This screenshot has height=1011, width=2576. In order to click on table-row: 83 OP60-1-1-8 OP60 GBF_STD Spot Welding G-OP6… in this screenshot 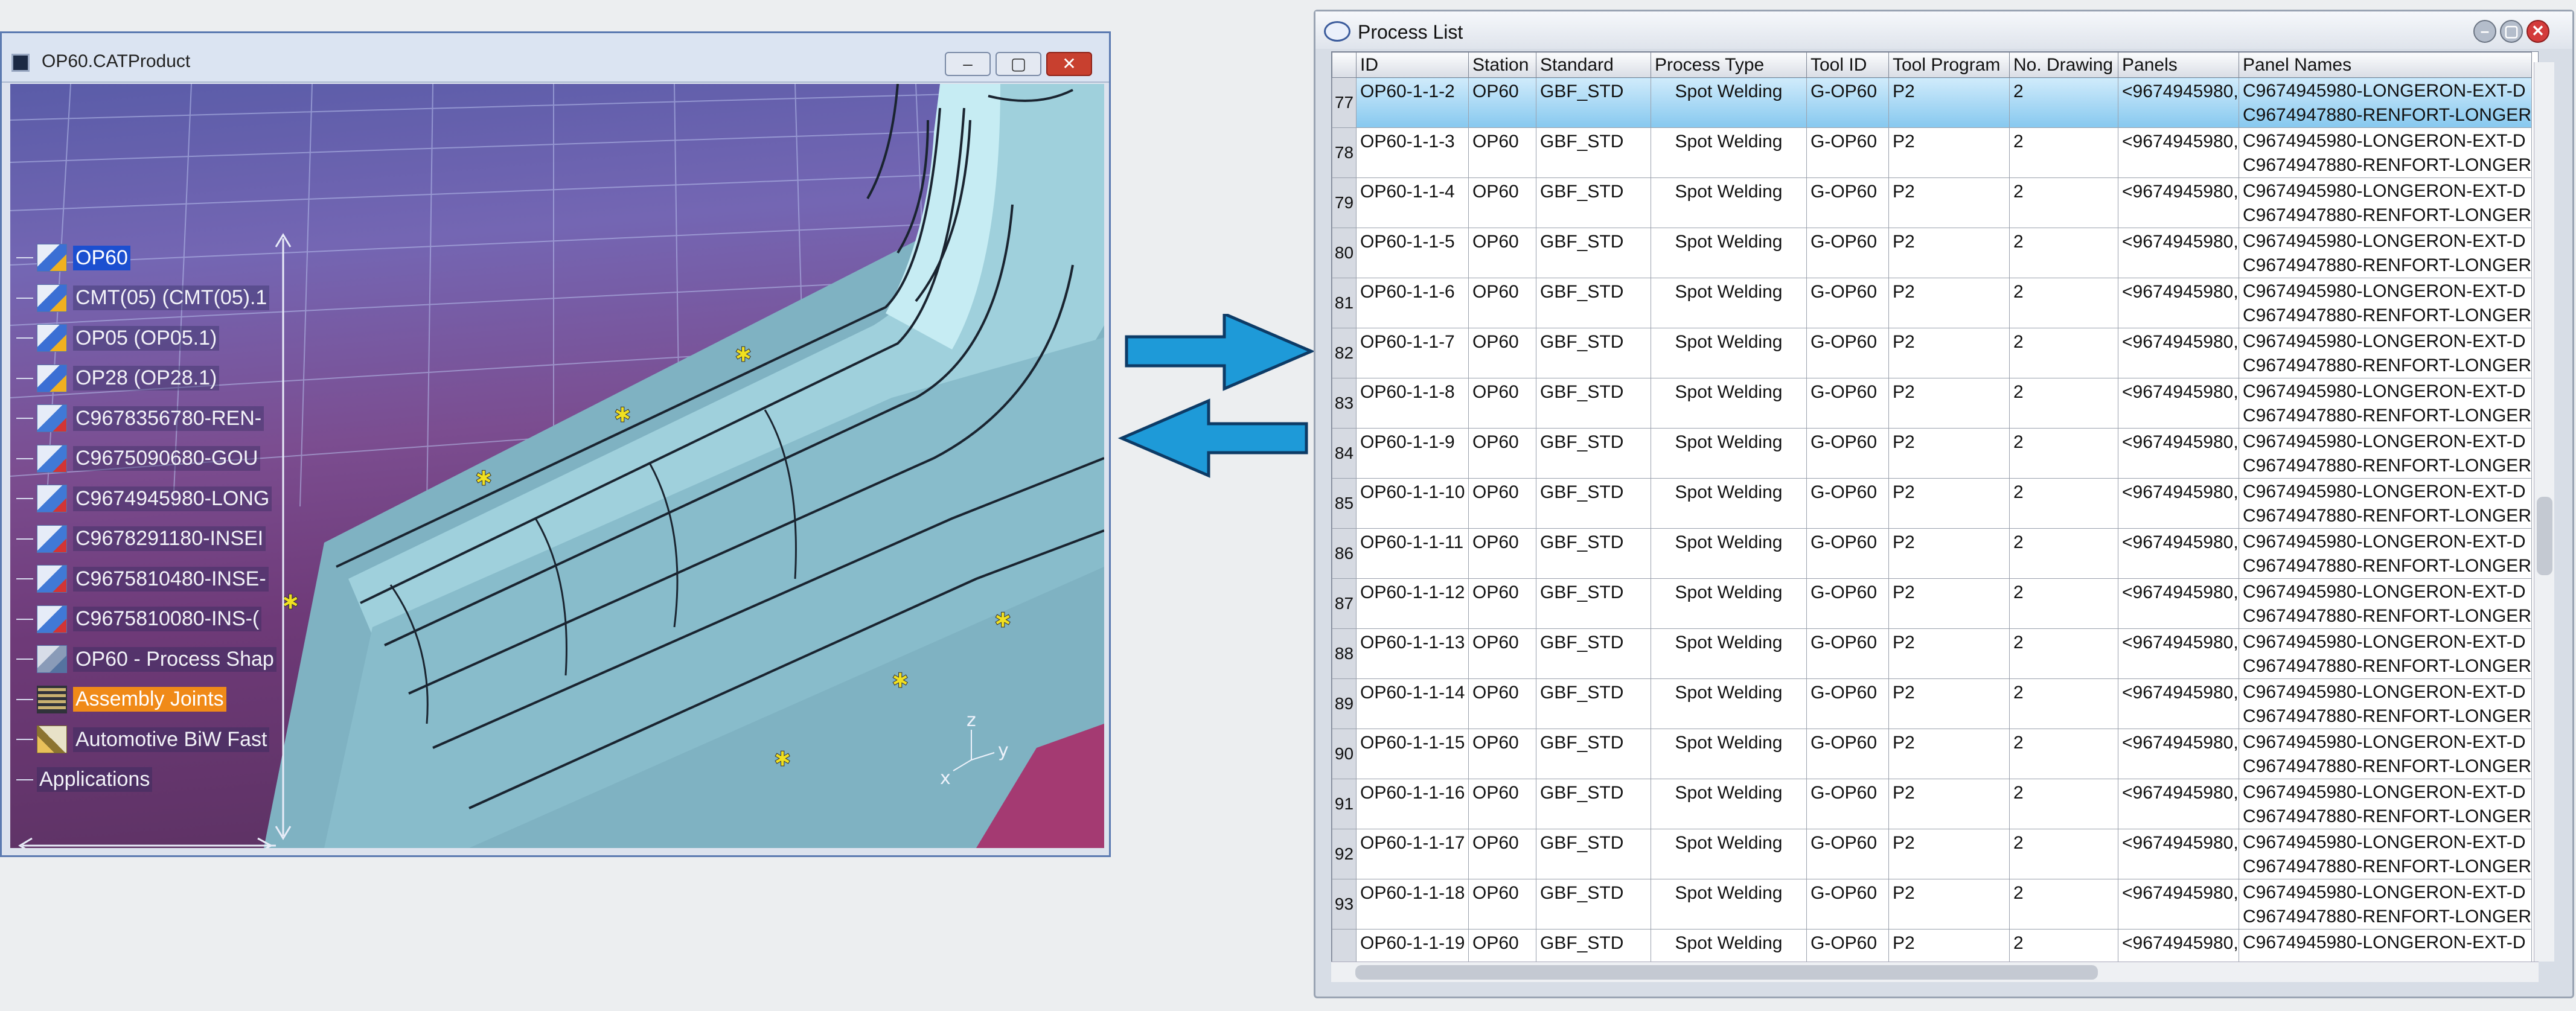, I will do `click(1932, 403)`.